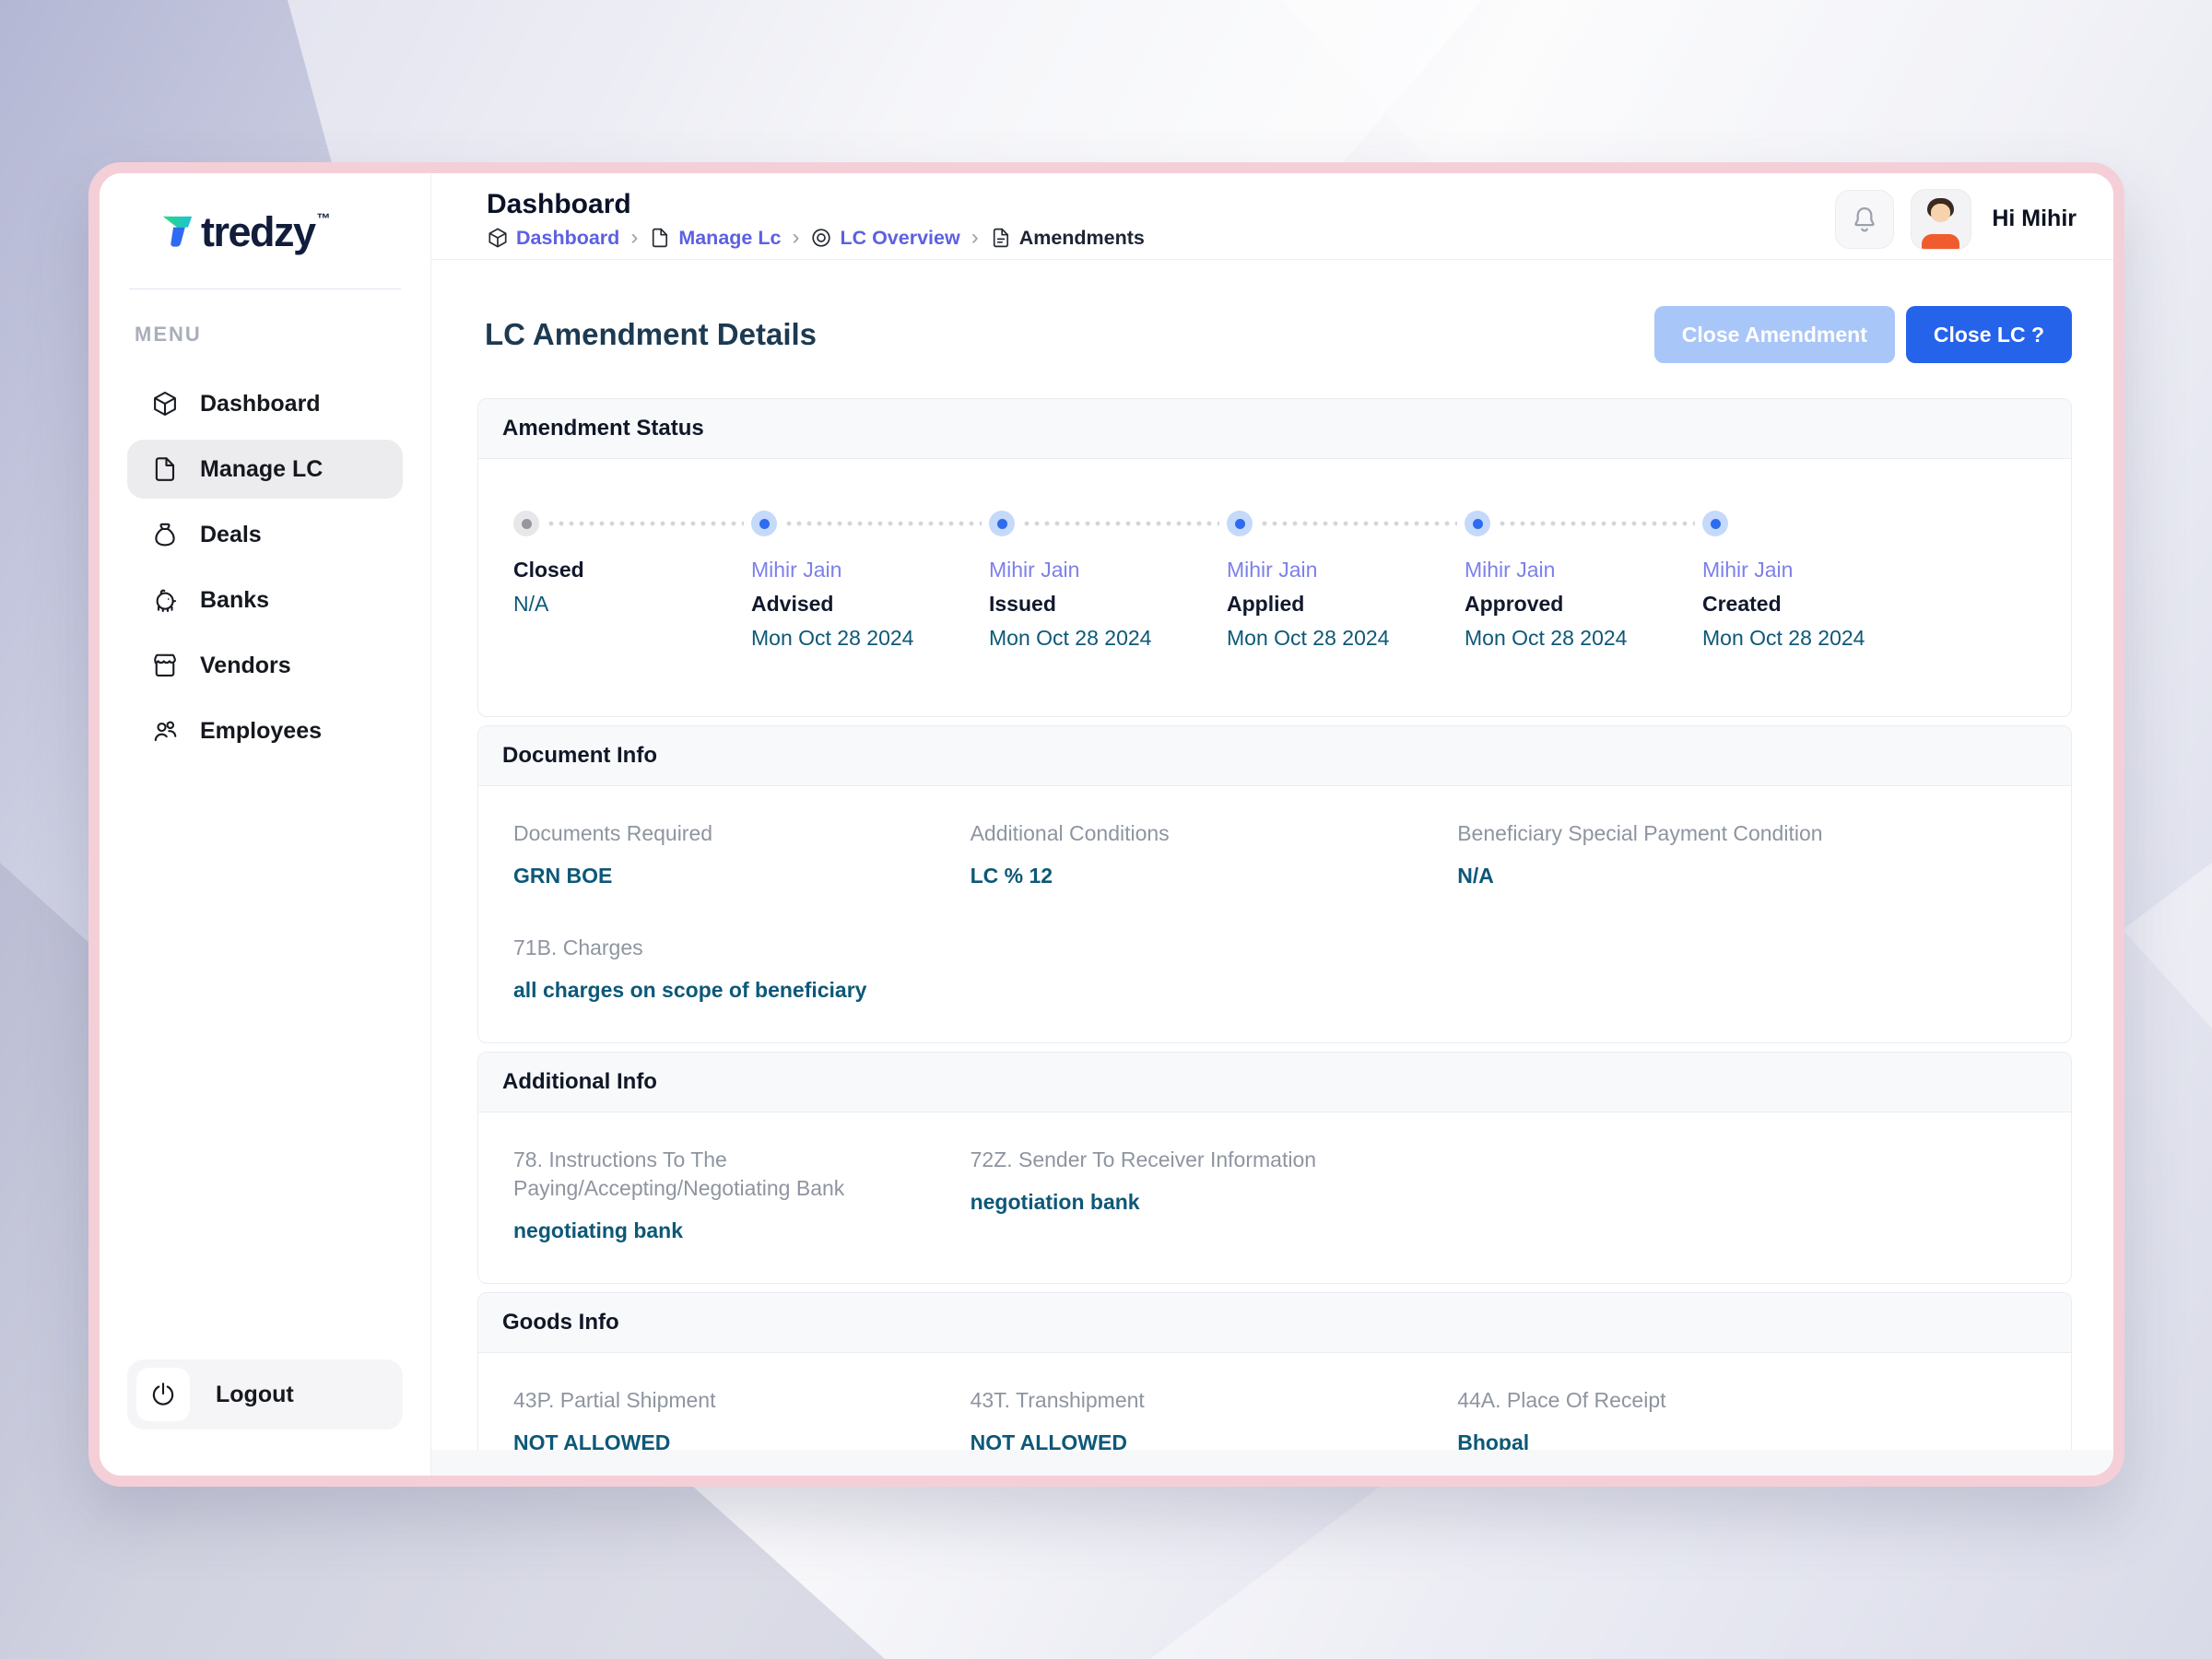 The height and width of the screenshot is (1659, 2212). Describe the element at coordinates (165, 600) in the screenshot. I see `piggy-icon` at that location.